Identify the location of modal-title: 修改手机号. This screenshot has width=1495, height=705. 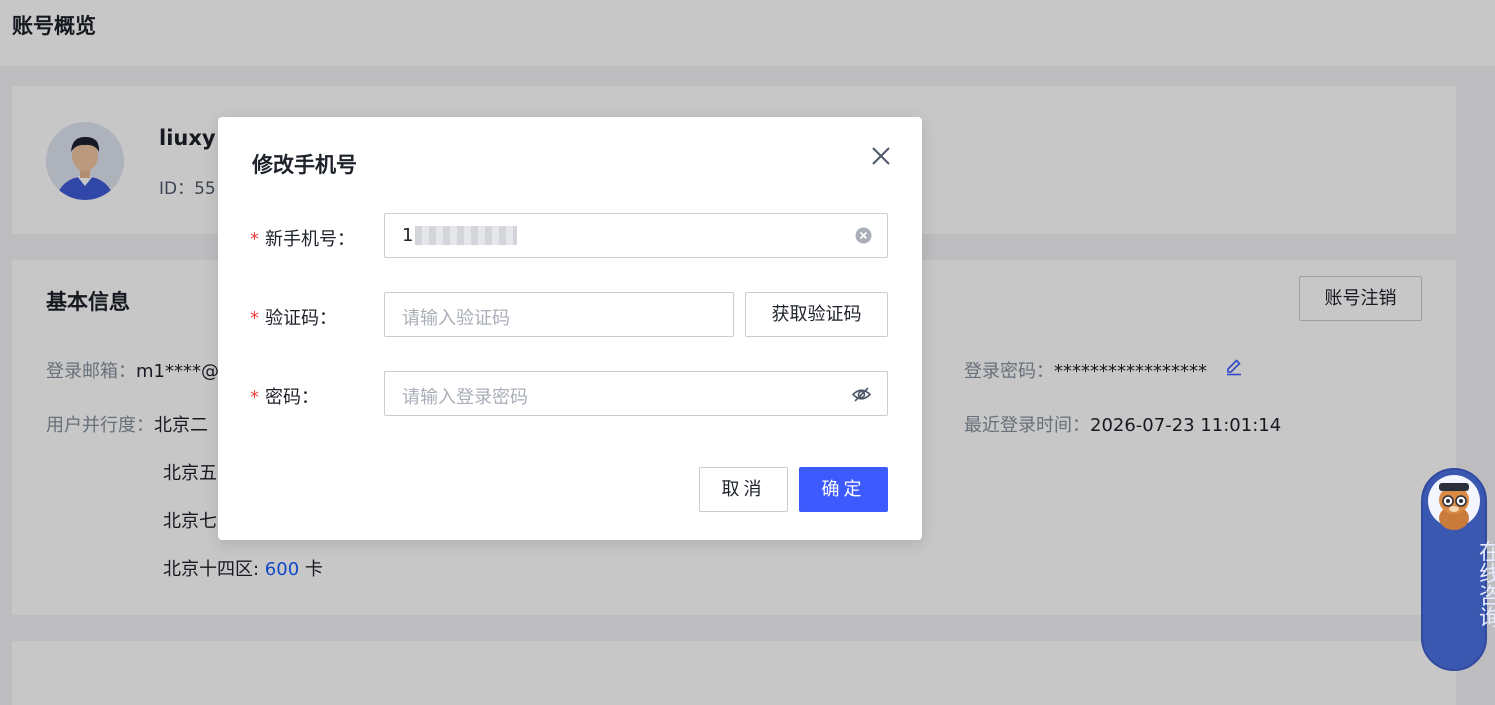
(304, 165).